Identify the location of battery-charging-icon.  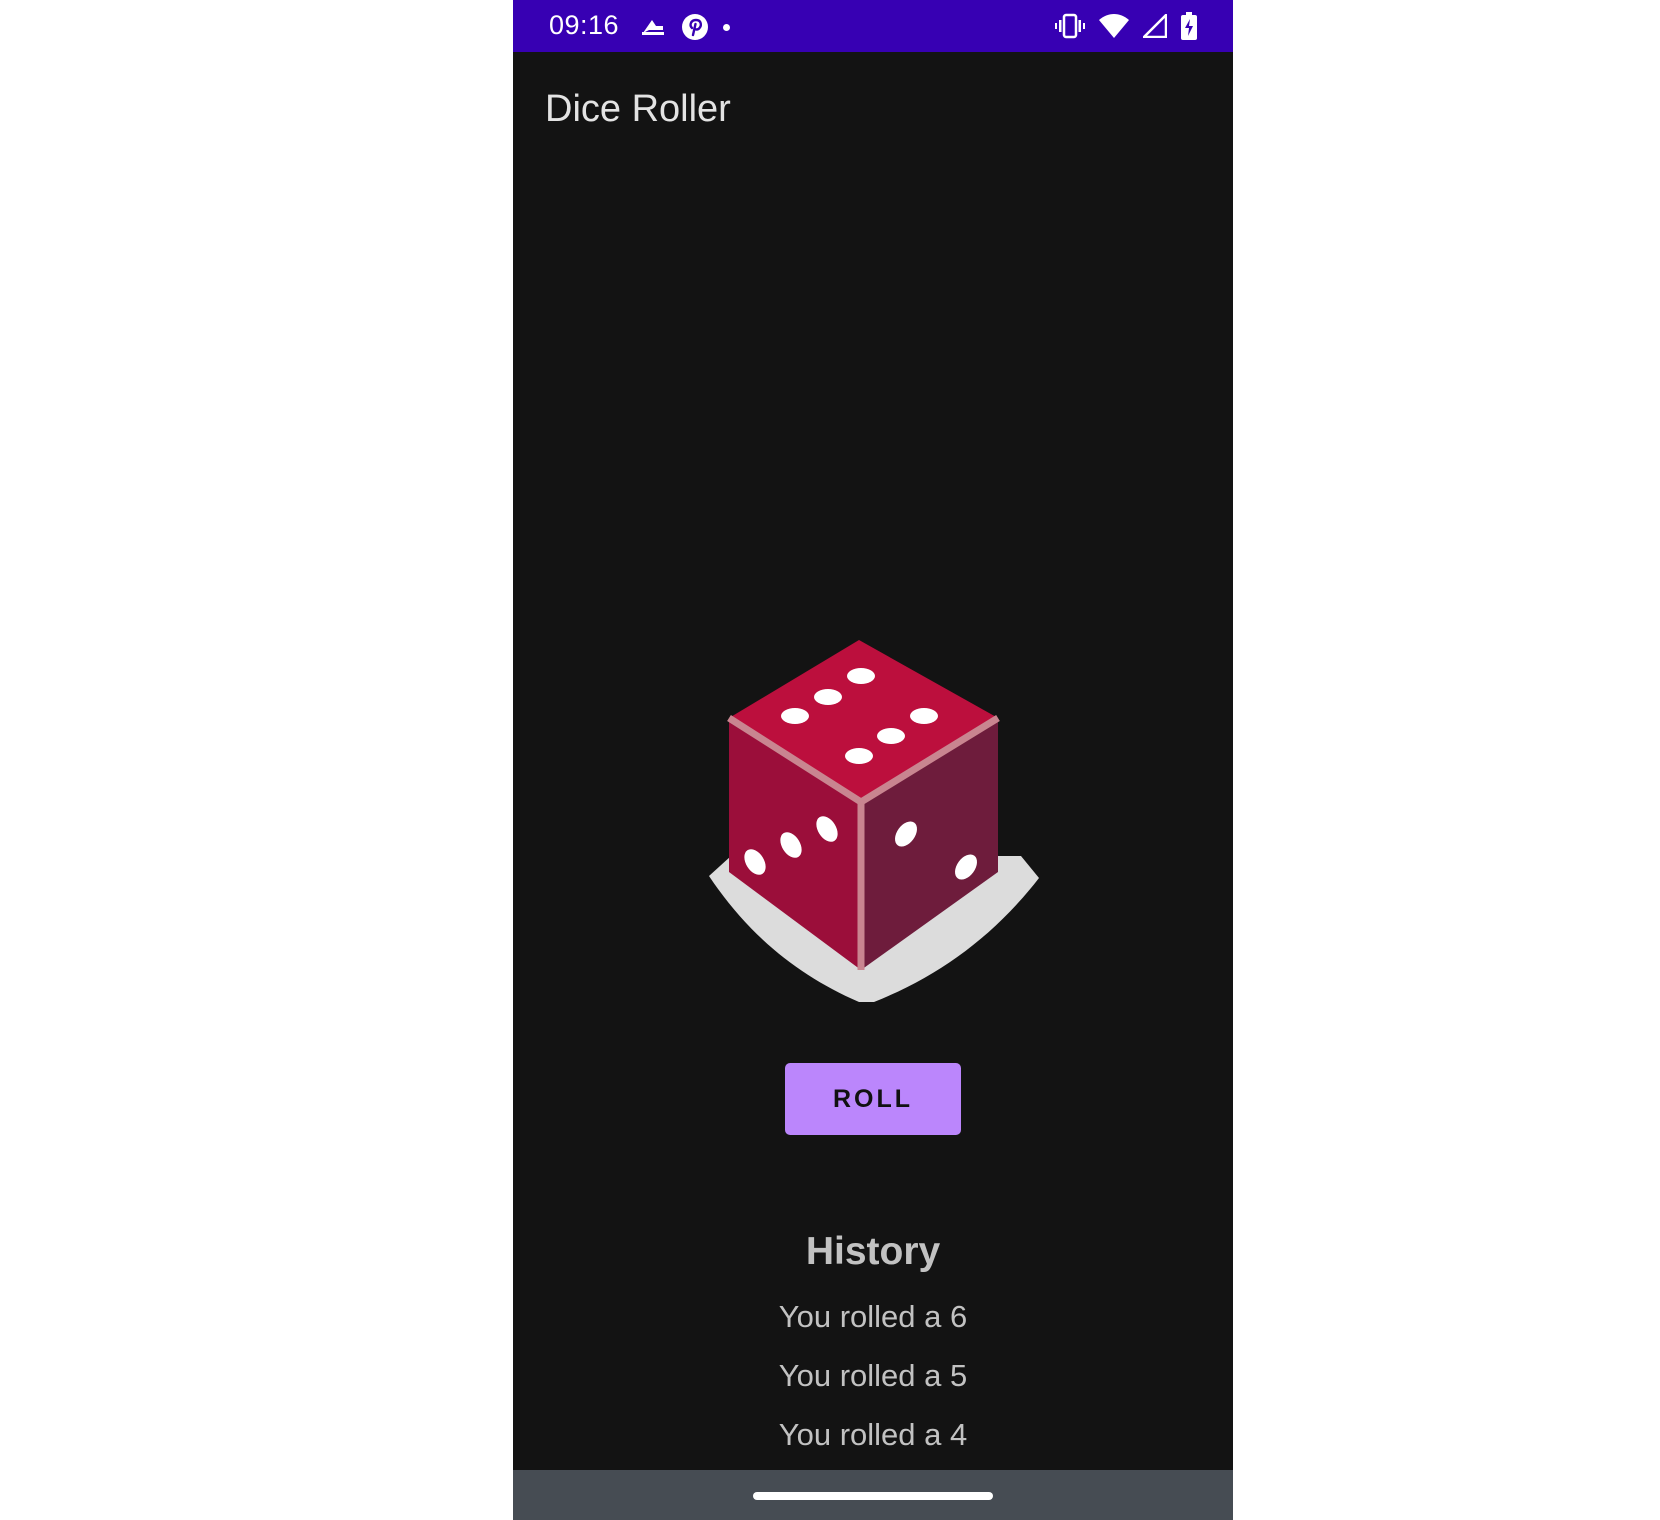
(1189, 26).